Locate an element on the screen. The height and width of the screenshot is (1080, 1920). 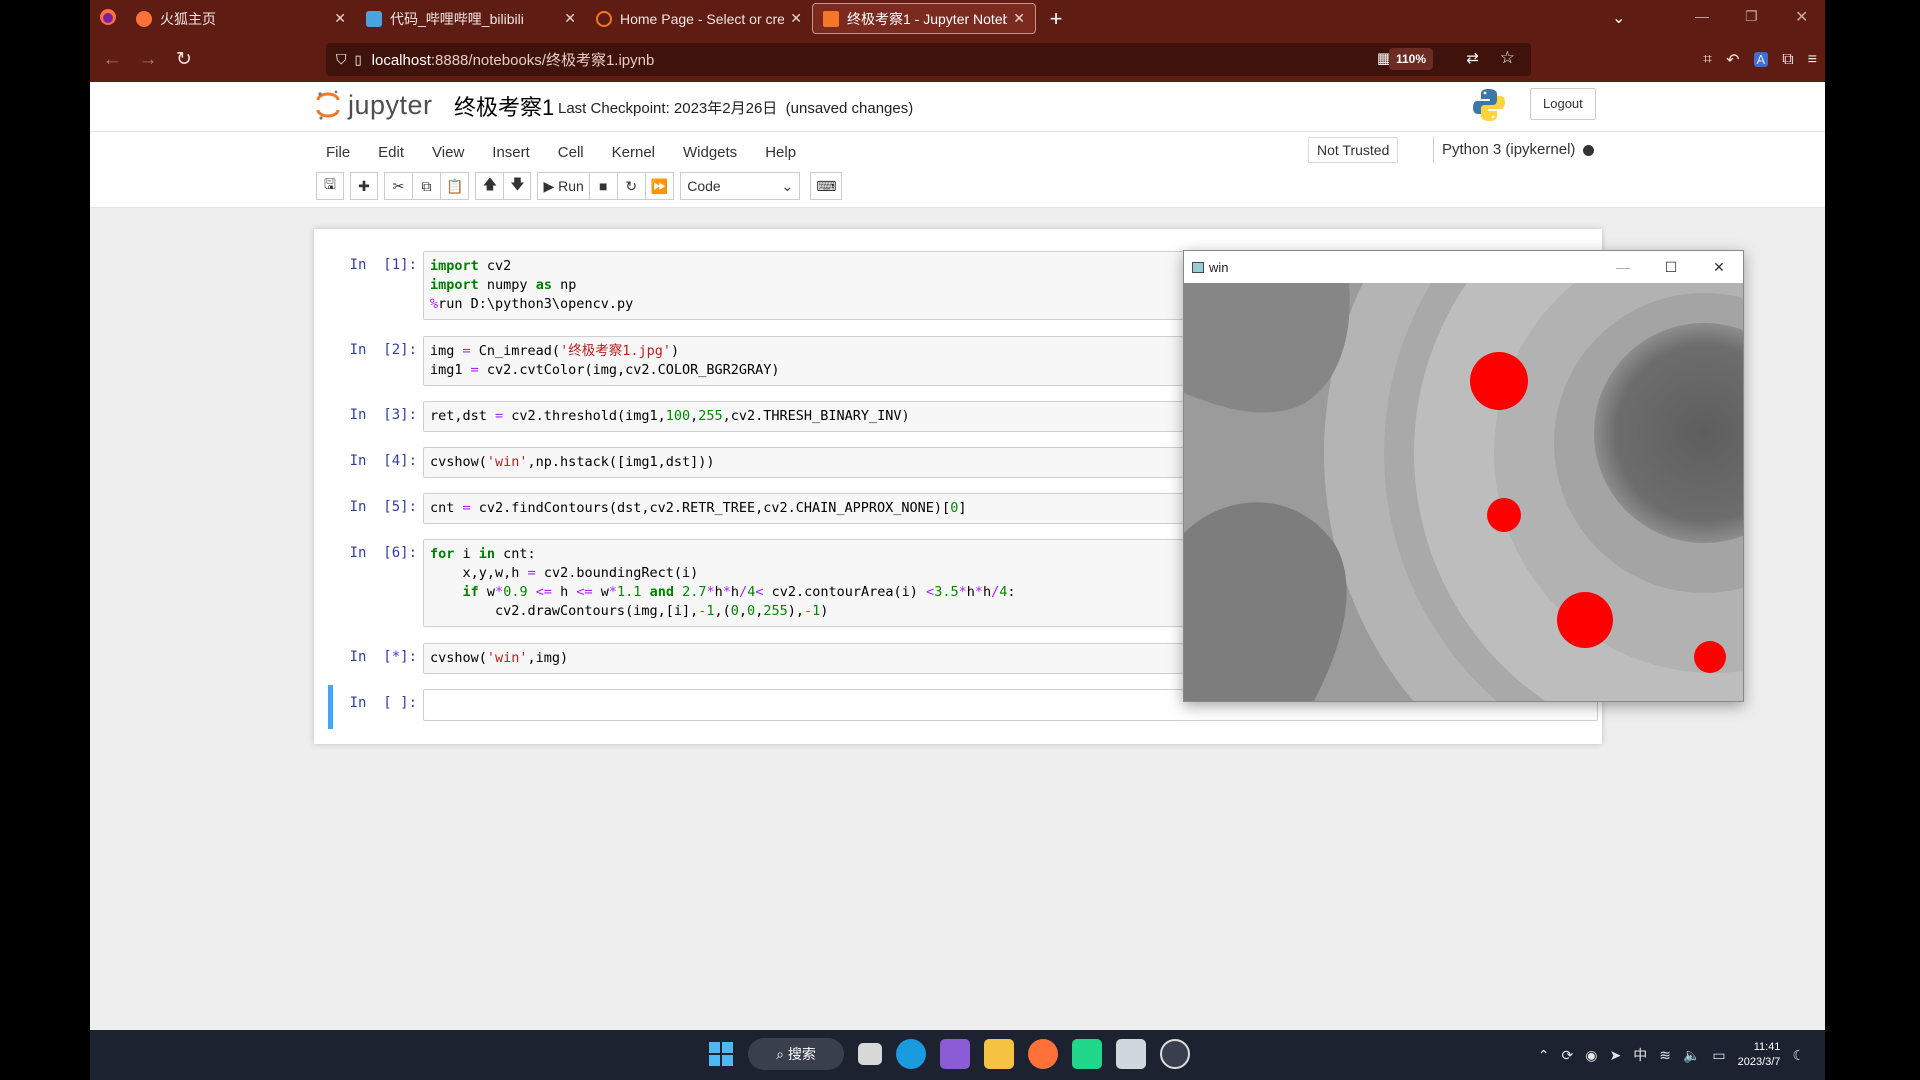
menu-widgets: Widgets is located at coordinates (710, 152).